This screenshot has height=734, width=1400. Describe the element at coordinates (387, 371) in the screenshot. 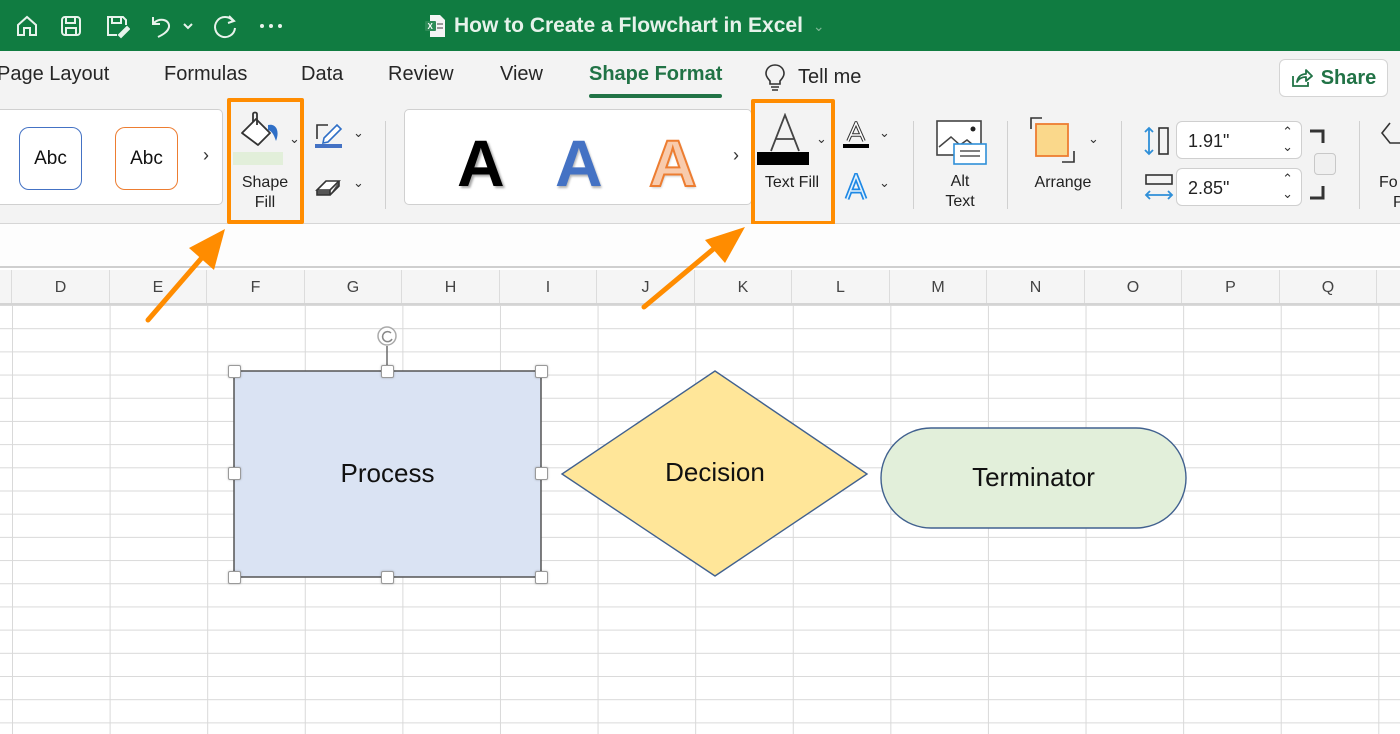

I see `resize-handle-top` at that location.